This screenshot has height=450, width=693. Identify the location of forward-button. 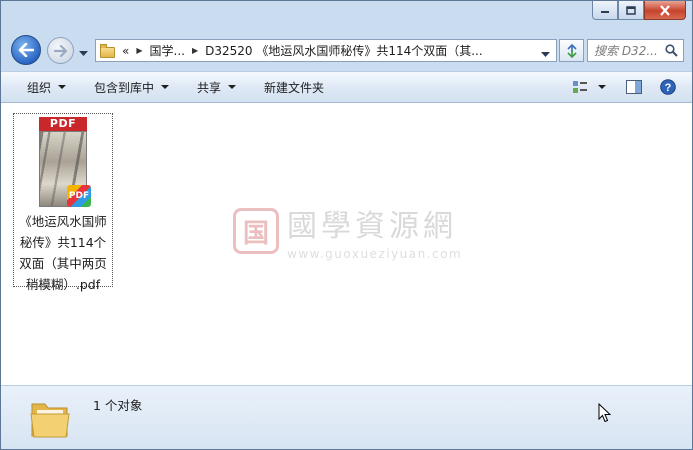
(60, 50).